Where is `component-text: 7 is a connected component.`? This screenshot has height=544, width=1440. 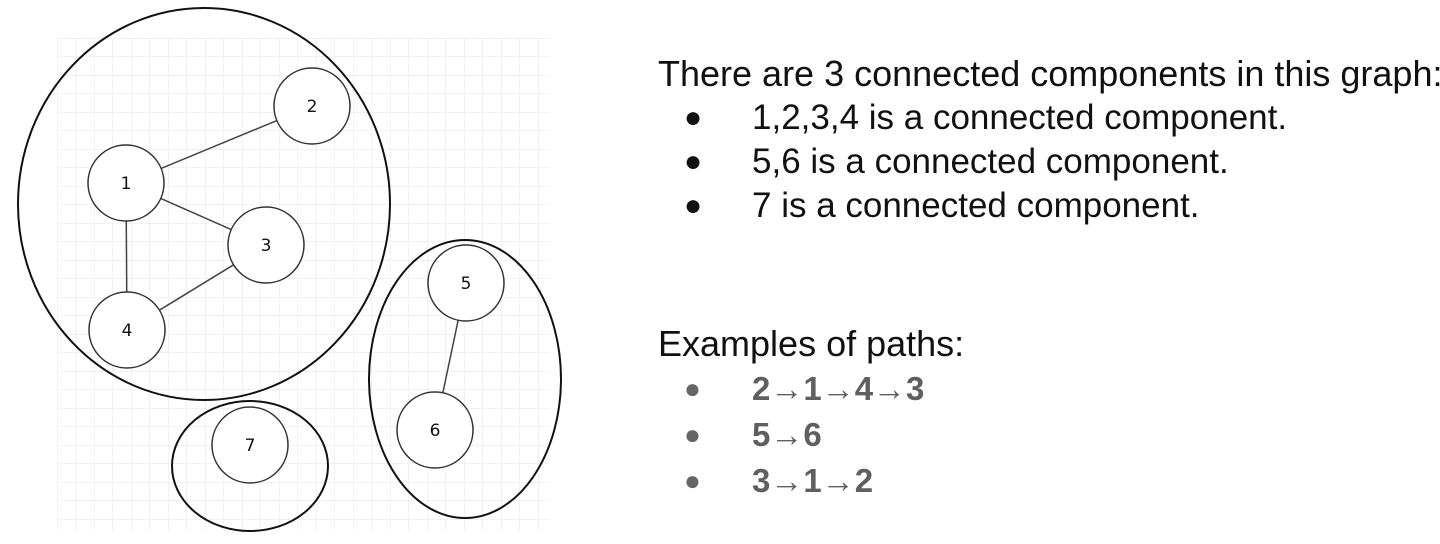 component-text: 7 is a connected component. is located at coordinates (976, 205).